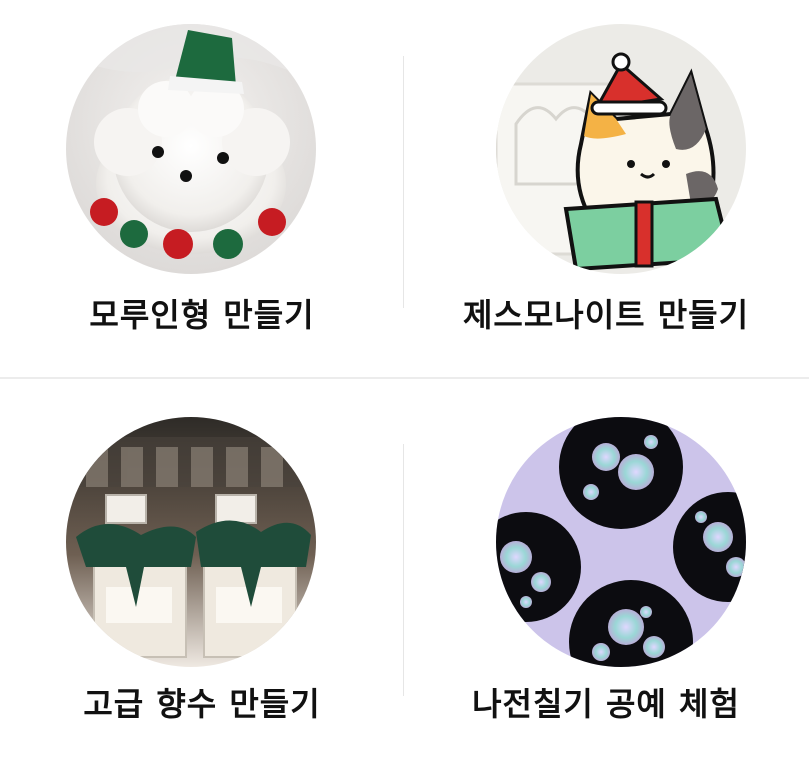  I want to click on category-label: 고급 향수 만들기, so click(202, 704).